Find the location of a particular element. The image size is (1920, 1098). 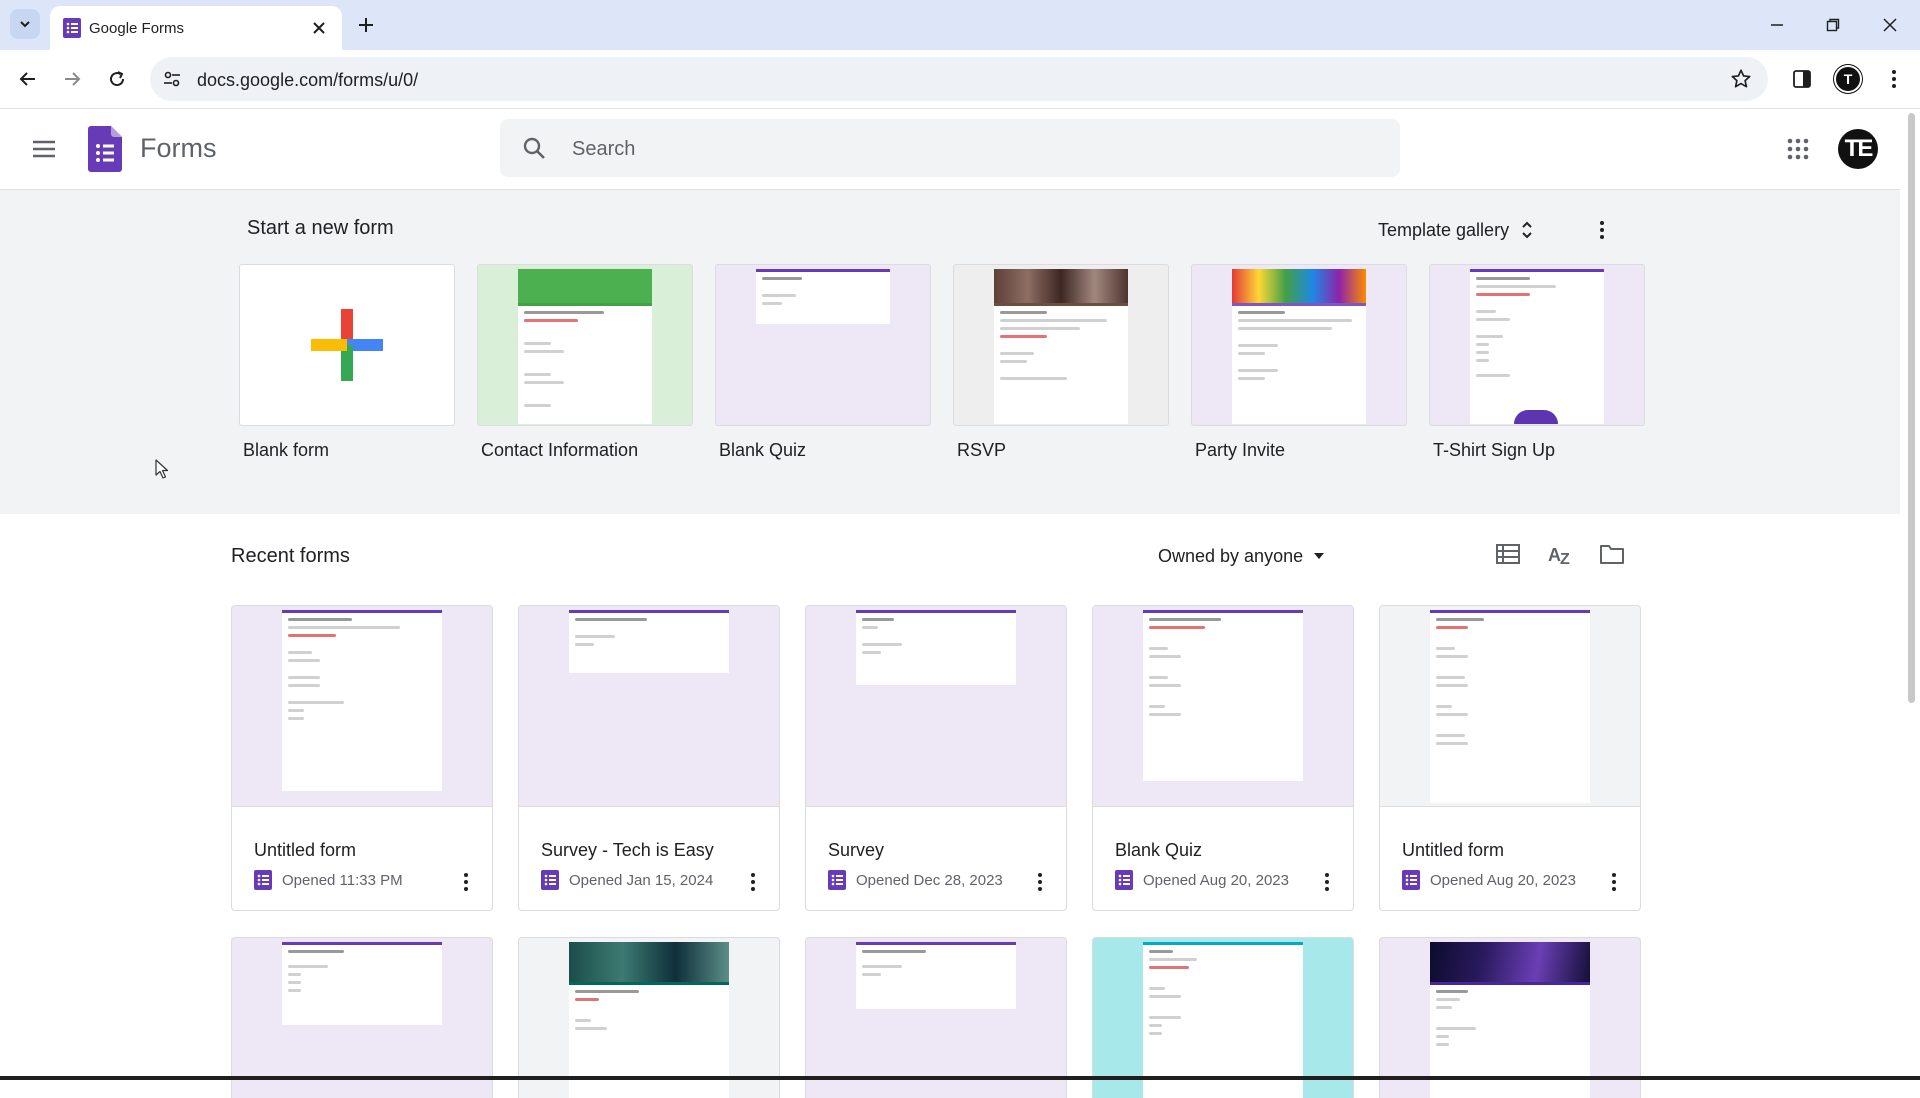

app-title: Forms is located at coordinates (178, 148).